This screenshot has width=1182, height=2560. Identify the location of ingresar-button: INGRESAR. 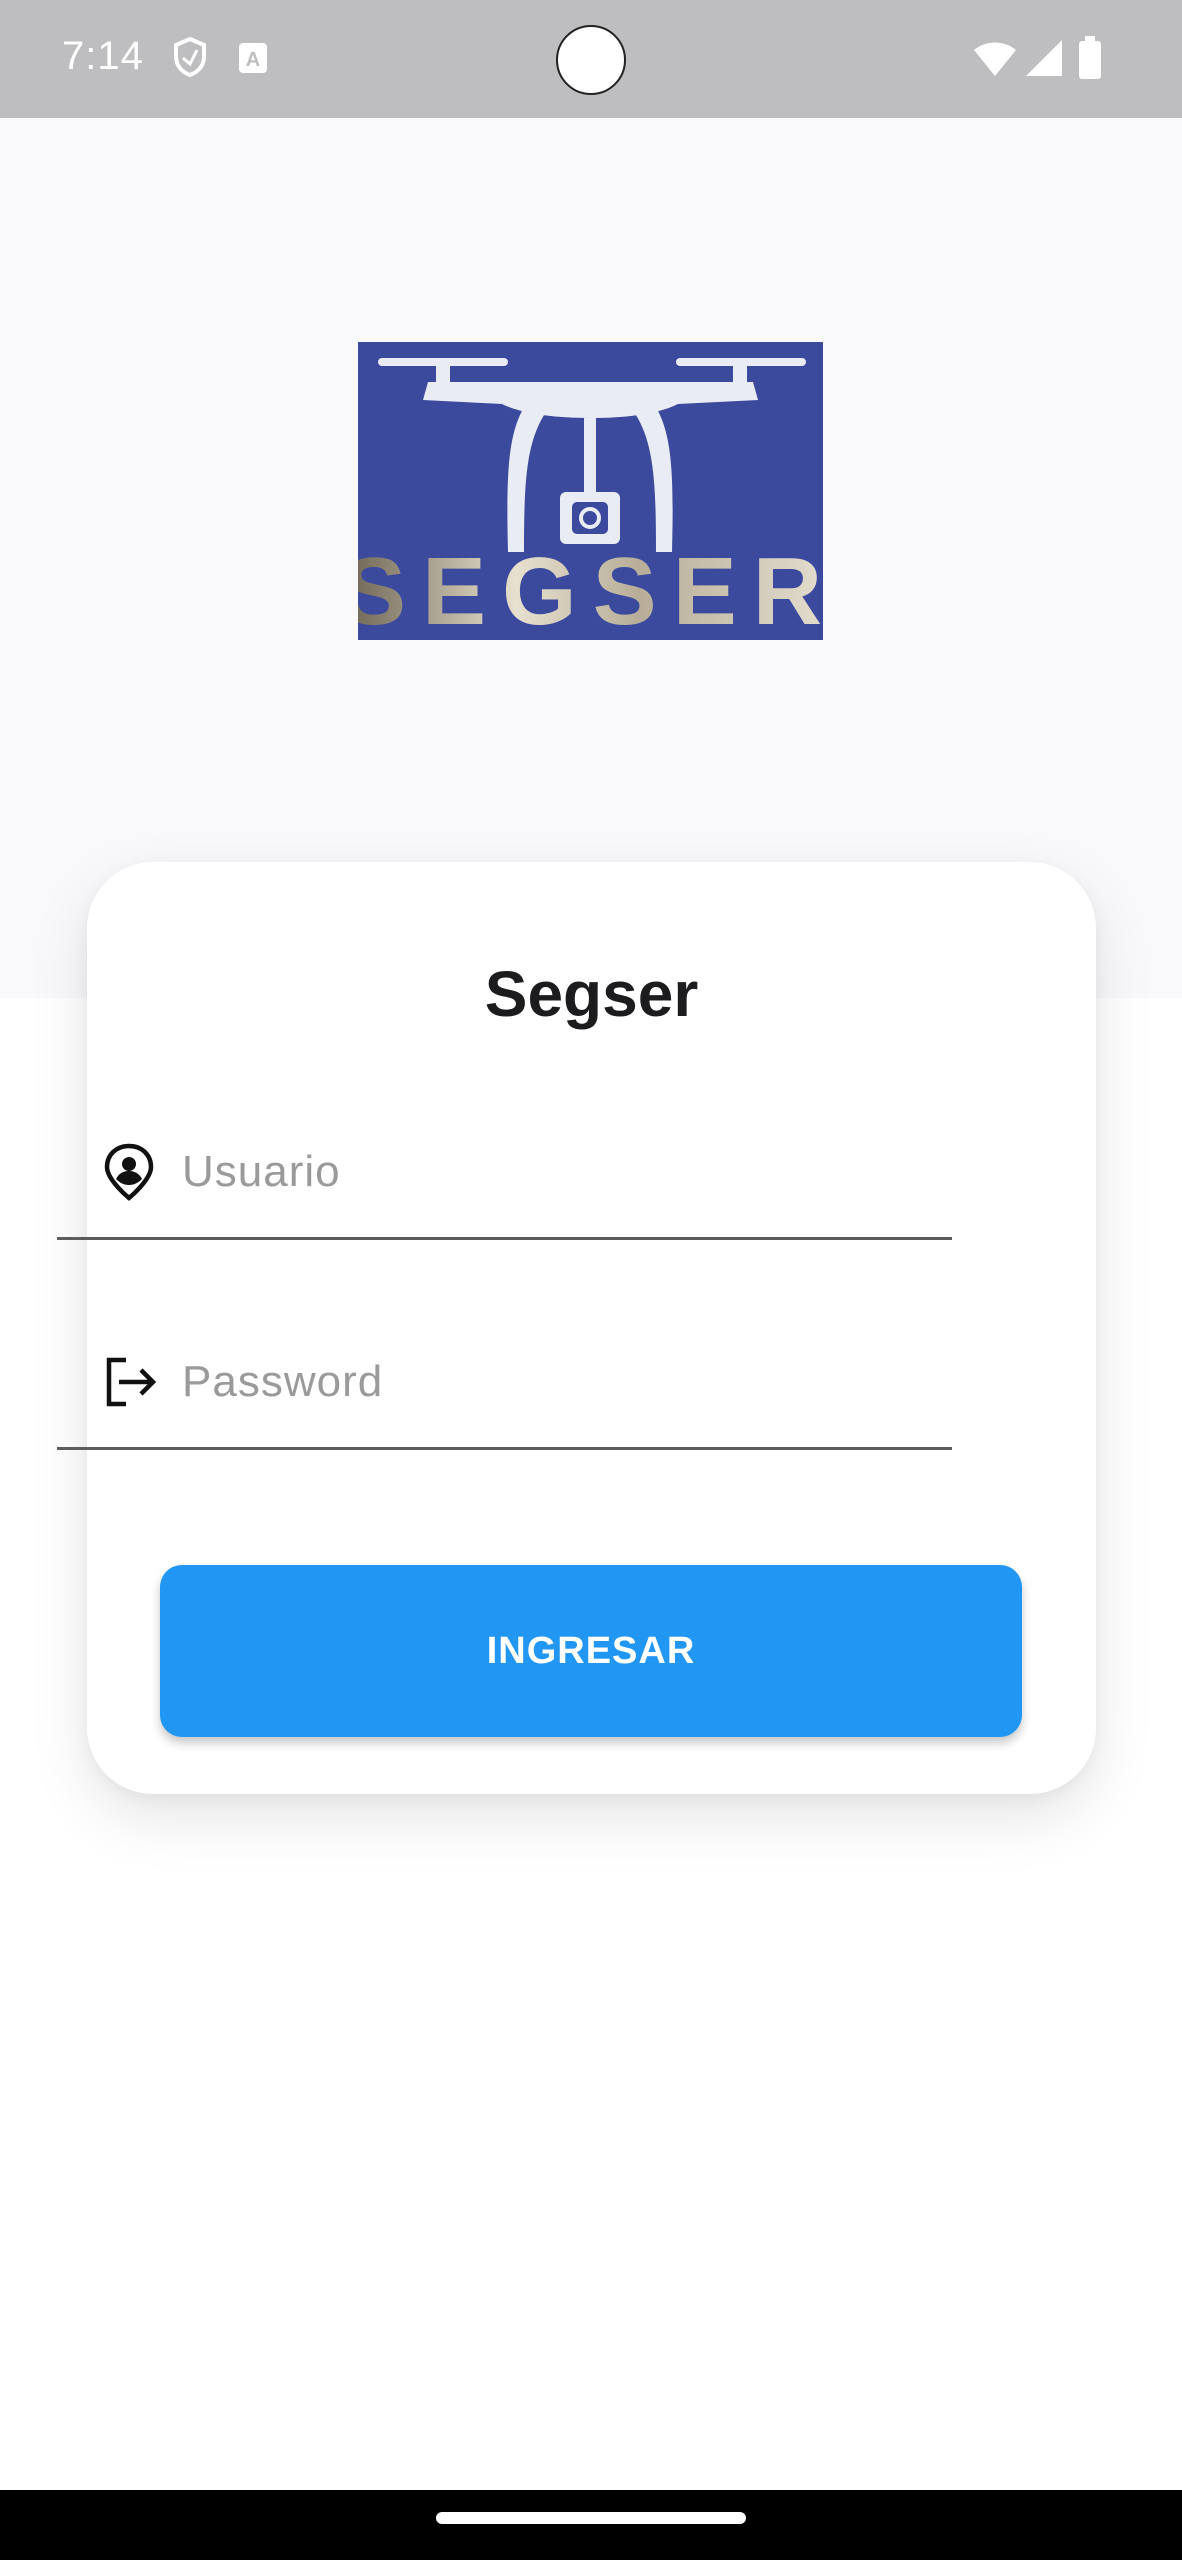
(591, 1651).